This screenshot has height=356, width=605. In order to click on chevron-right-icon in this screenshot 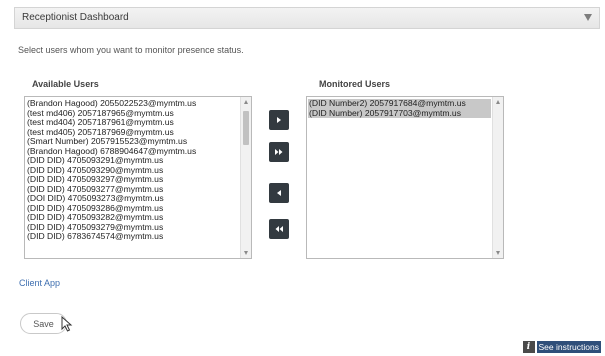, I will do `click(279, 120)`.